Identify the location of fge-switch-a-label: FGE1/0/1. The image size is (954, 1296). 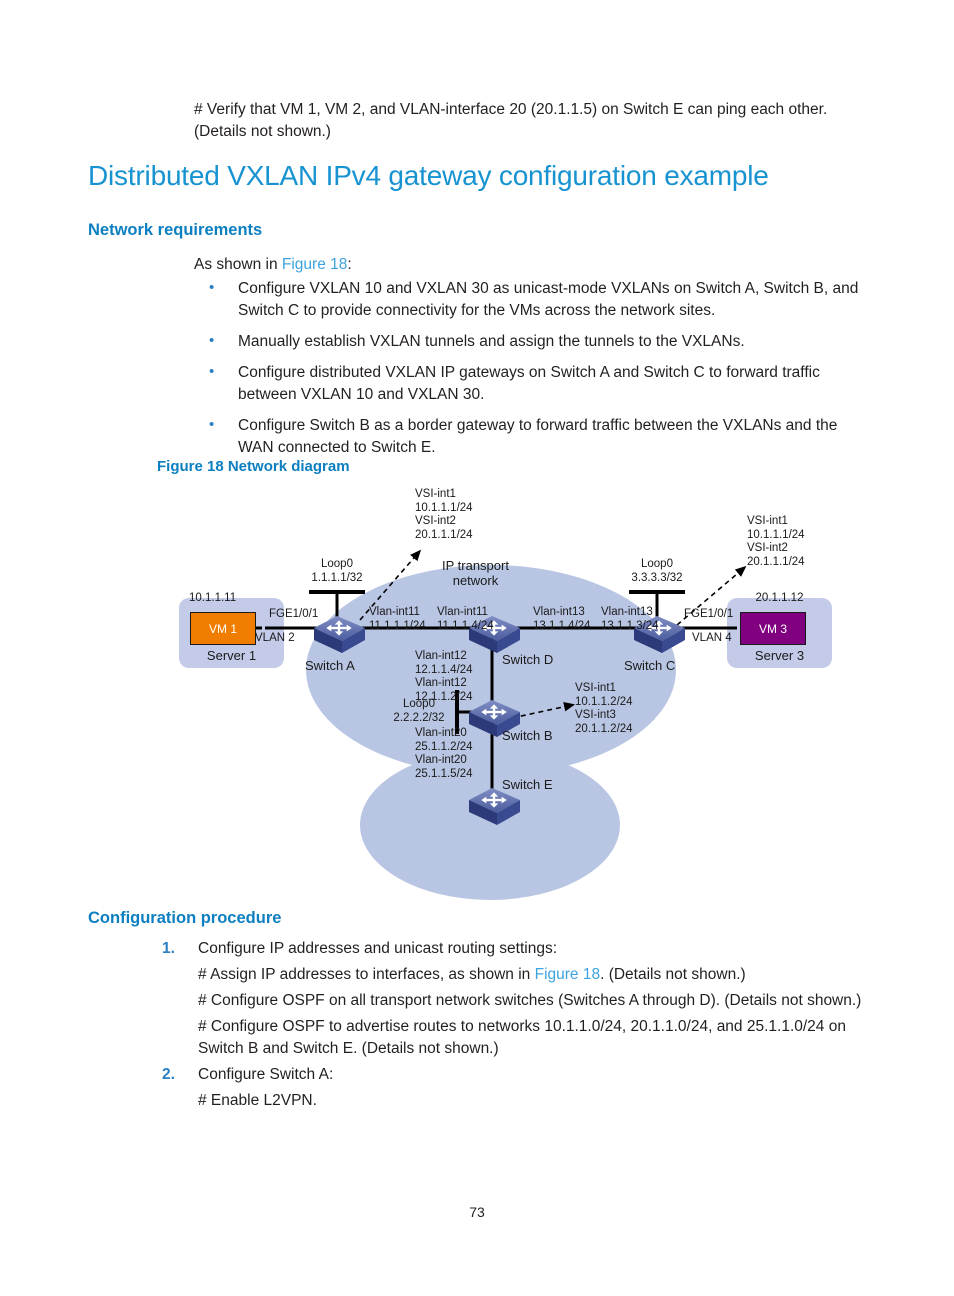
(294, 614).